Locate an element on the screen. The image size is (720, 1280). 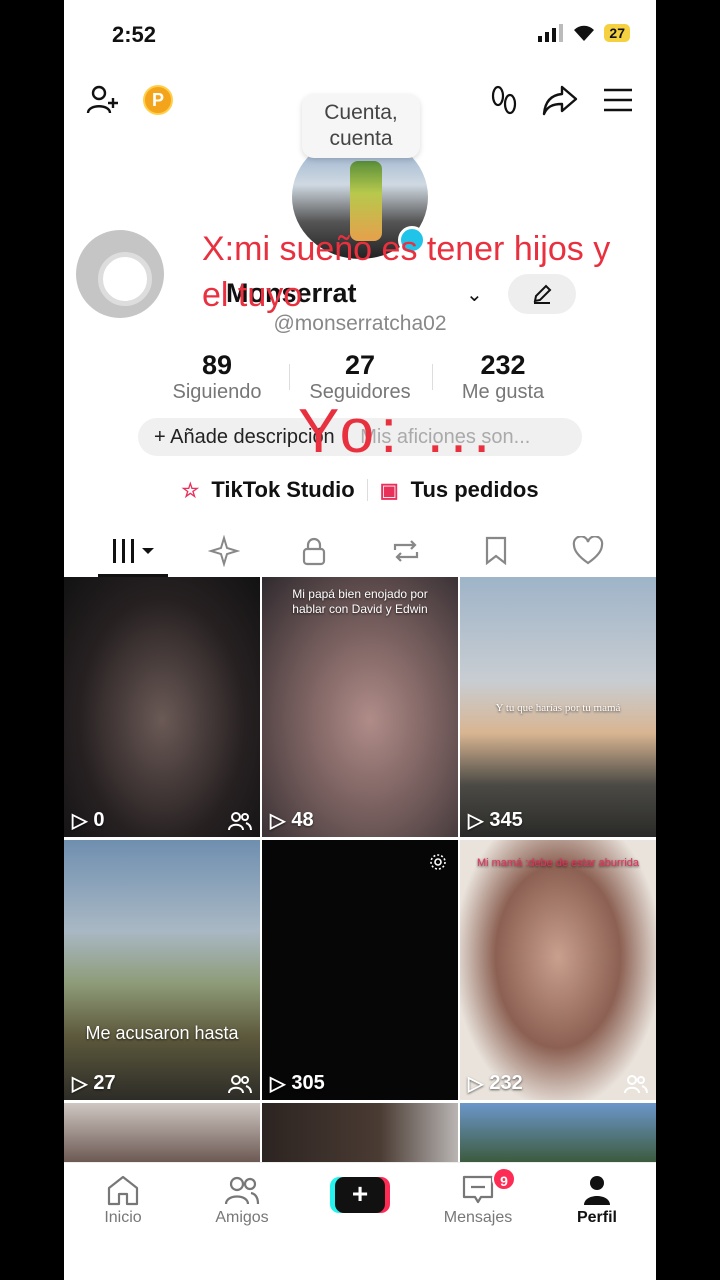
coin-icon: P is located at coordinates (158, 100).